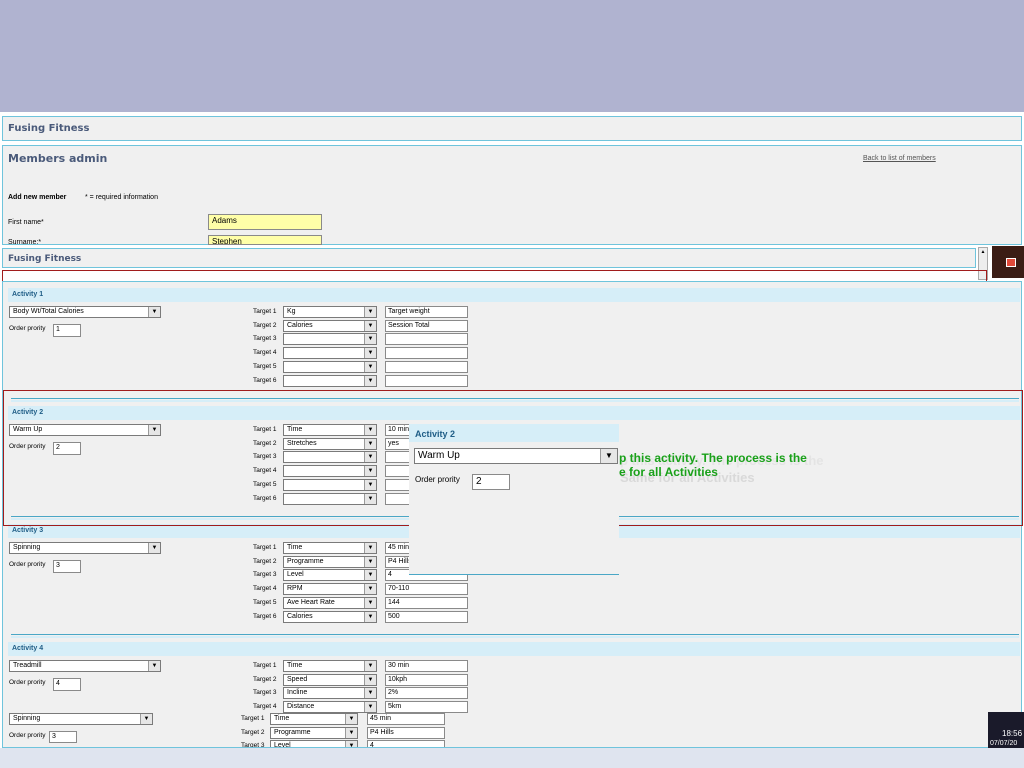  Describe the element at coordinates (27, 718) in the screenshot. I see `extra-activity-value: Spinning` at that location.